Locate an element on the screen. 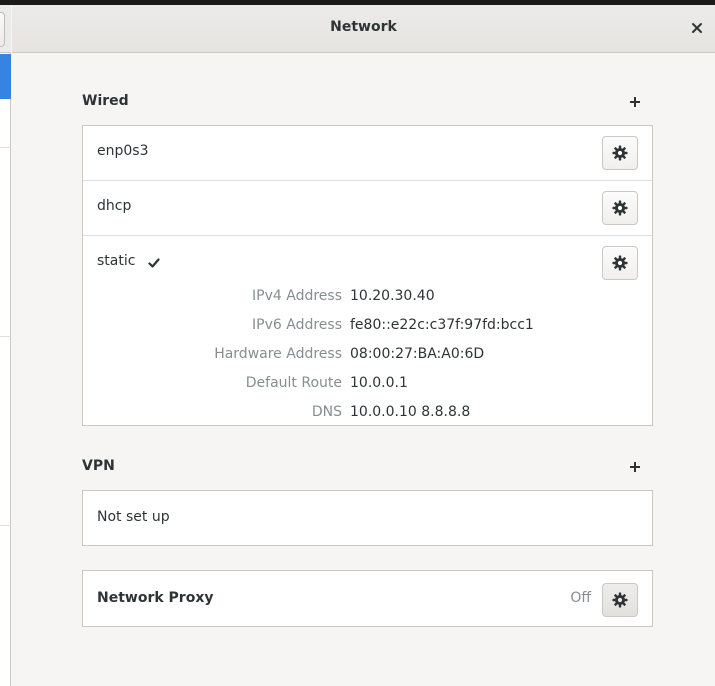  detail-row-ipv4: IPv4 Address 10.20.30.40 is located at coordinates (368, 298).